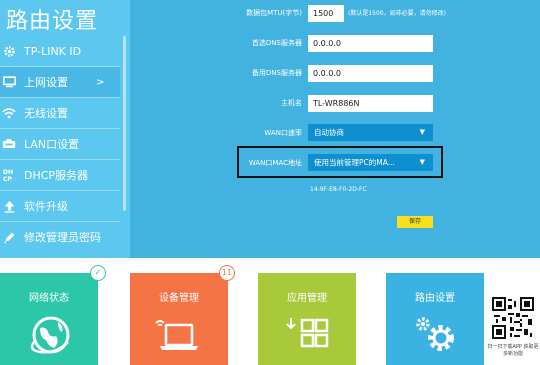 Image resolution: width=540 pixels, height=365 pixels. I want to click on sidebar-item-label: 无线设置, so click(46, 113).